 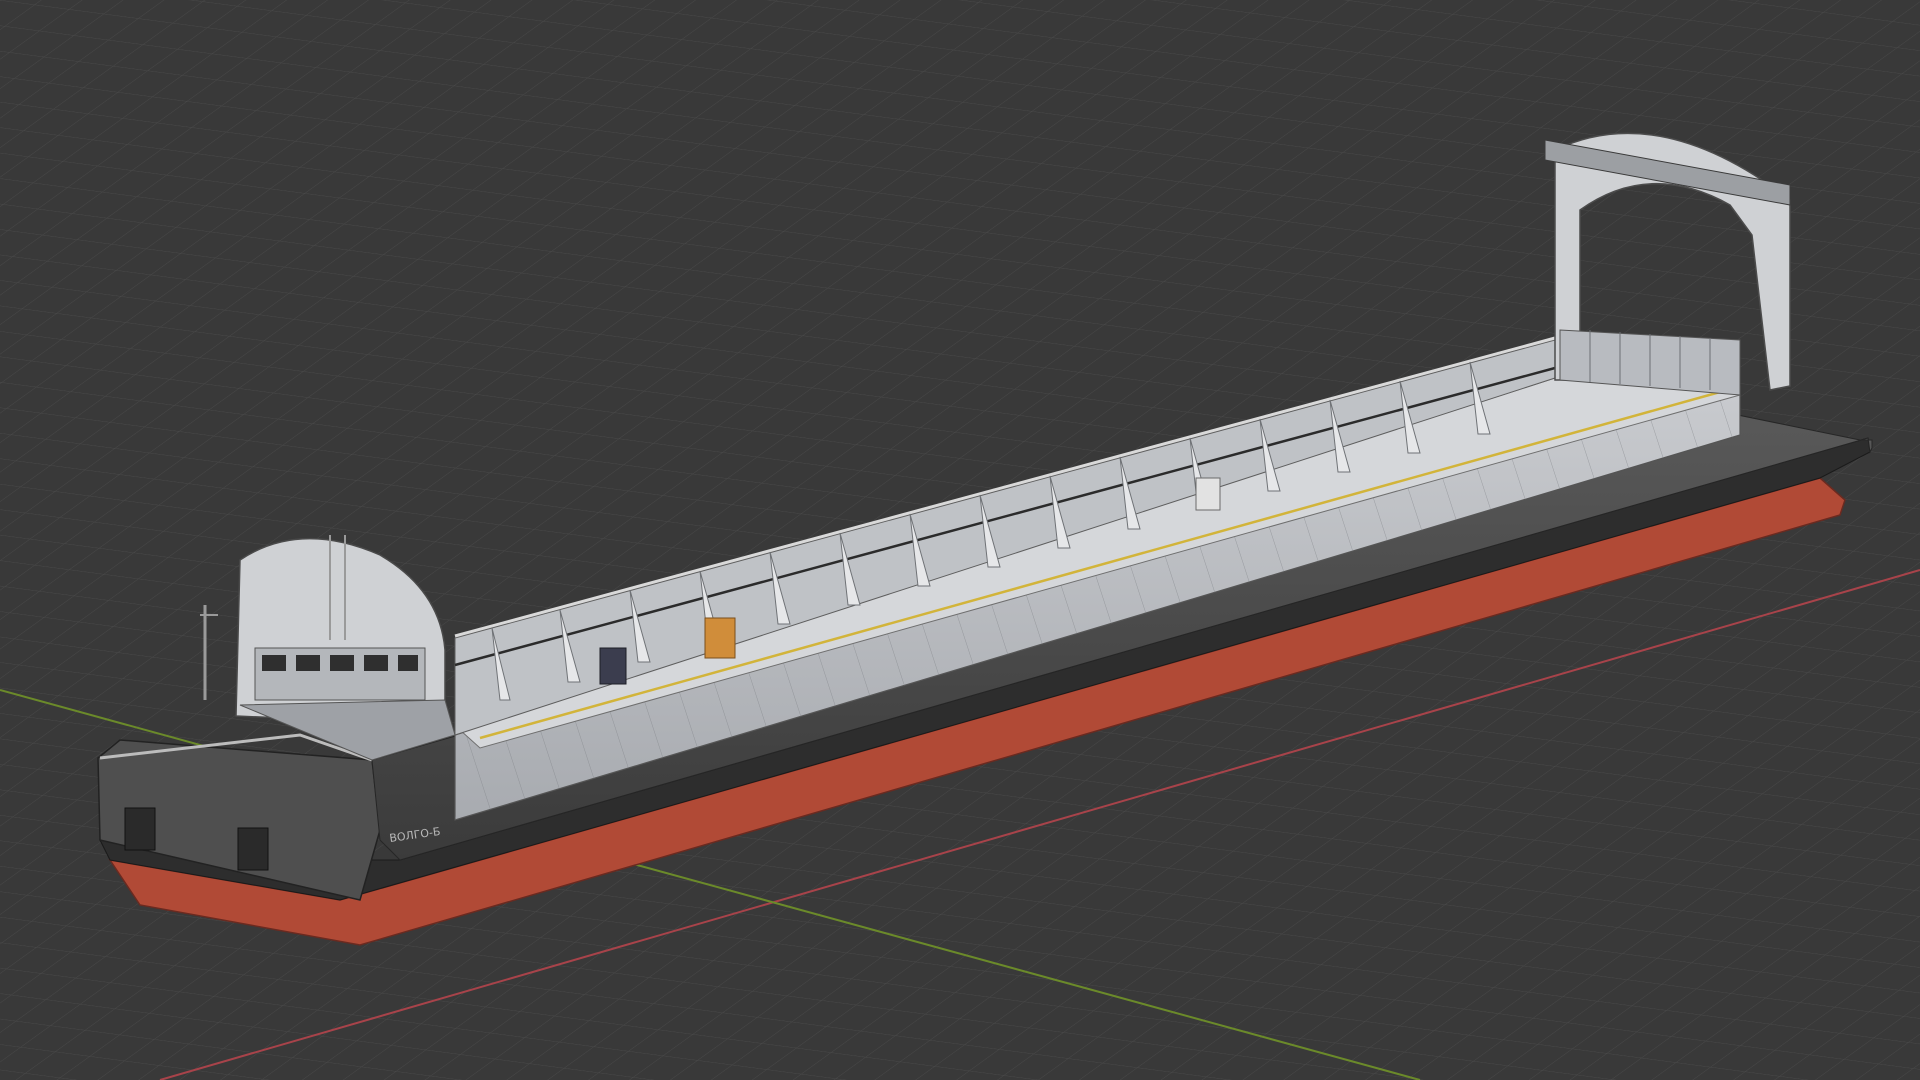 I want to click on cargo-box-dark, so click(x=613, y=666).